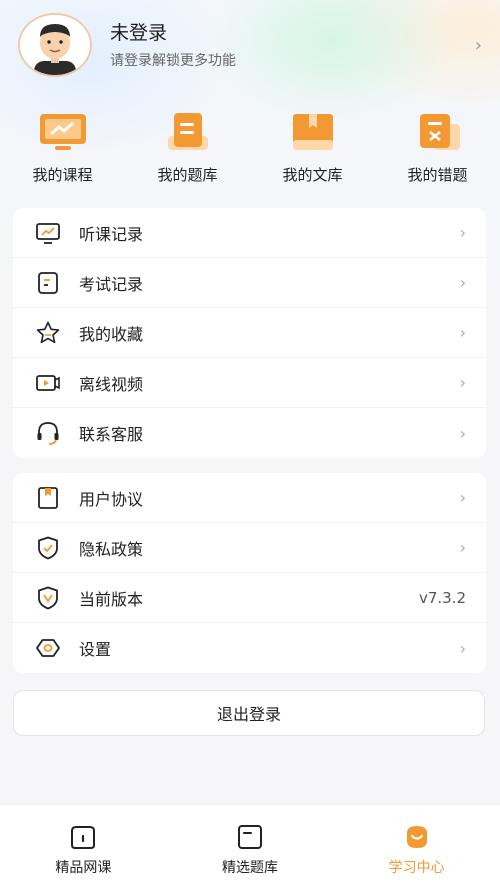 The image size is (500, 889). Describe the element at coordinates (111, 334) in the screenshot. I see `menu-label: 我的收藏` at that location.